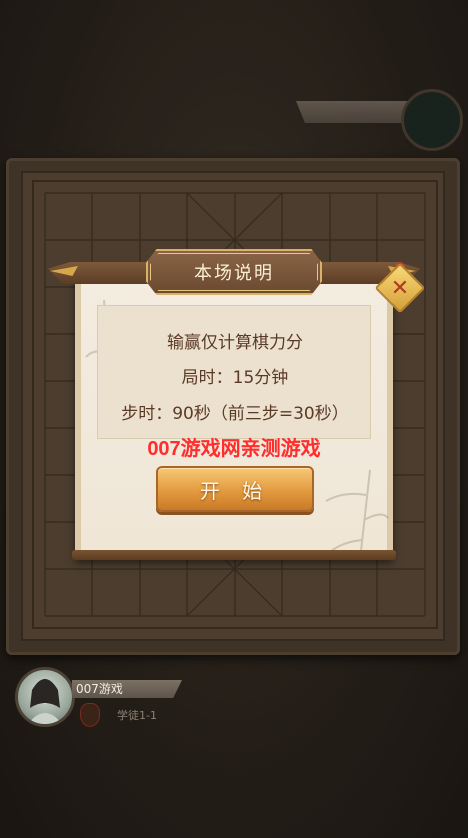 The width and height of the screenshot is (468, 838). I want to click on dialog-bottom-rod, so click(234, 555).